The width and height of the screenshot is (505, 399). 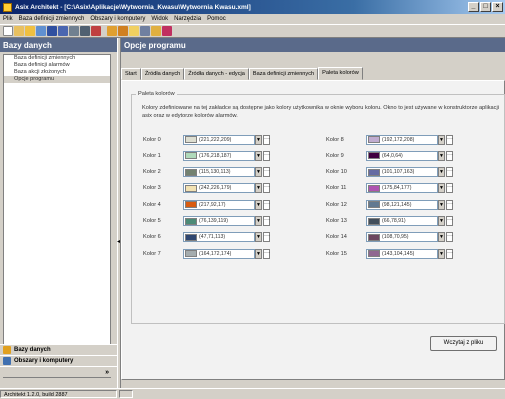 What do you see at coordinates (58, 360) in the screenshot?
I see `nav-obszary-i-komputery: Obszary i komputery` at bounding box center [58, 360].